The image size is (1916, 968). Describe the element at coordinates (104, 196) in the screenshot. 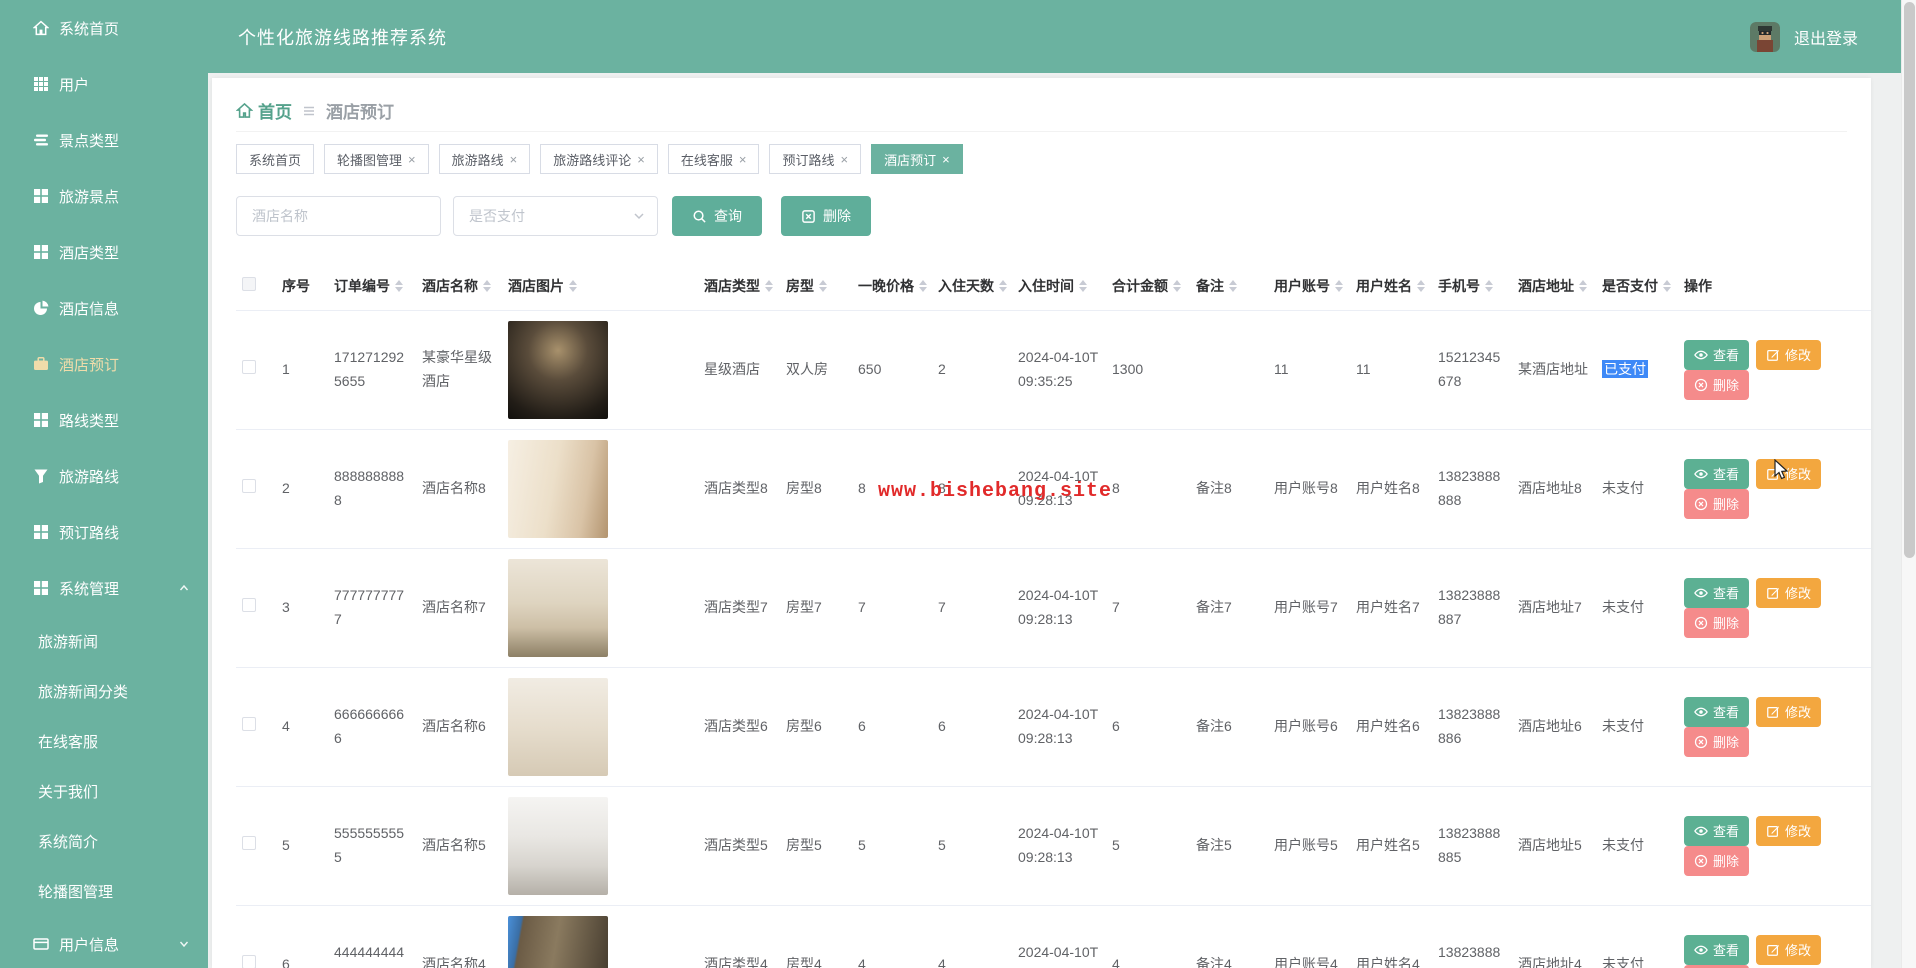

I see `sidebar-item-scenic-spots: 旅游景点` at that location.